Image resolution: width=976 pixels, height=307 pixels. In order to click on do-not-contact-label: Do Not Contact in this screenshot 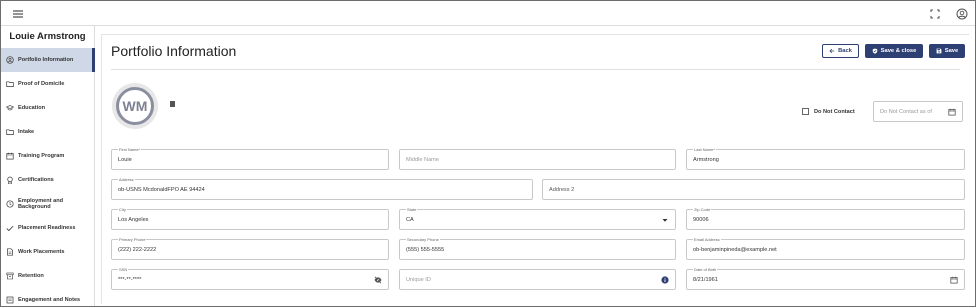, I will do `click(834, 111)`.